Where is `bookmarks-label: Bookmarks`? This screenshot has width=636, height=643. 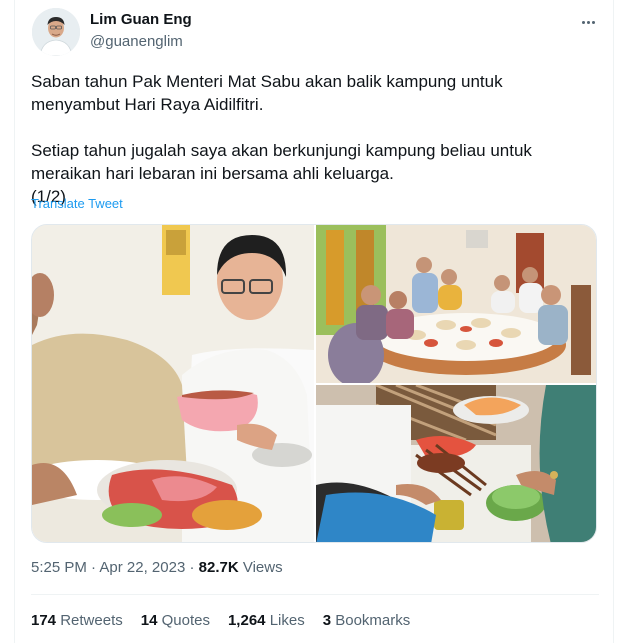 bookmarks-label: Bookmarks is located at coordinates (373, 620).